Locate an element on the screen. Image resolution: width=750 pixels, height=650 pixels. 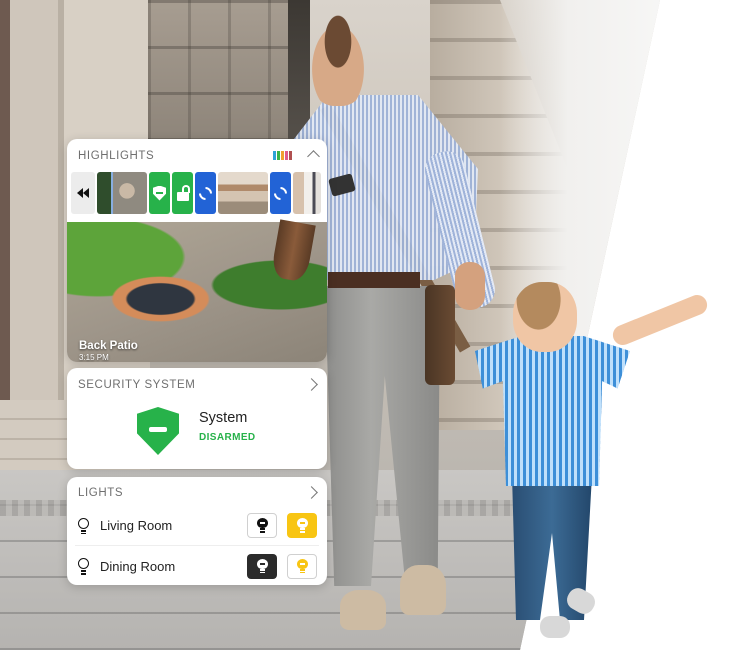
lights-title: LIGHTS is located at coordinates (101, 493).